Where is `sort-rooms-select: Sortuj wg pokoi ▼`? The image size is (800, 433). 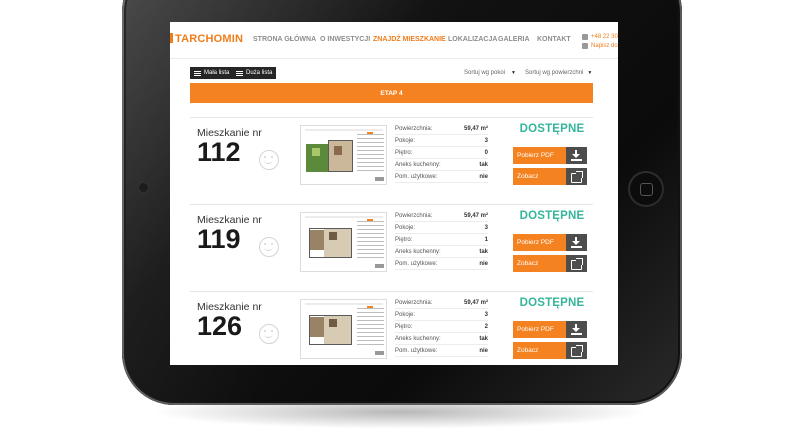 sort-rooms-select: Sortuj wg pokoi ▼ is located at coordinates (489, 72).